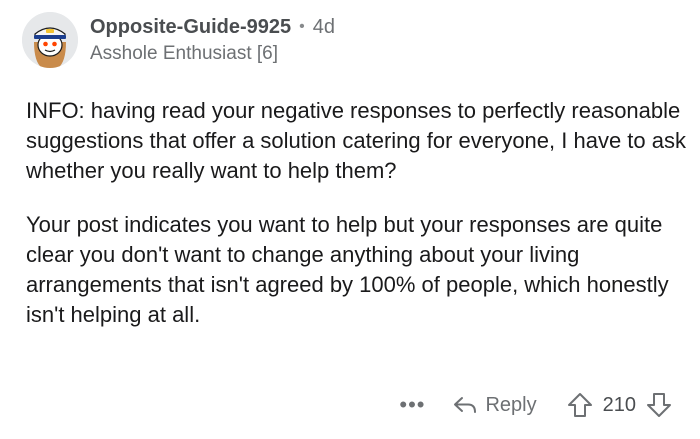 This screenshot has height=439, width=700. Describe the element at coordinates (412, 405) in the screenshot. I see `more-options-button: •••` at that location.